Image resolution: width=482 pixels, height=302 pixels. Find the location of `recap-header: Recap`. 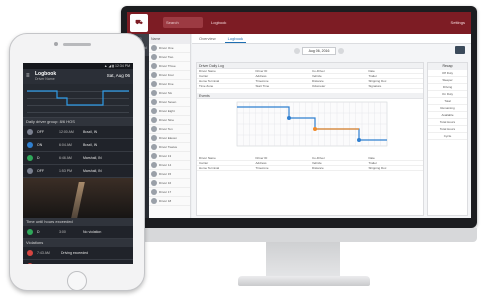

recap-header: Recap is located at coordinates (447, 66).